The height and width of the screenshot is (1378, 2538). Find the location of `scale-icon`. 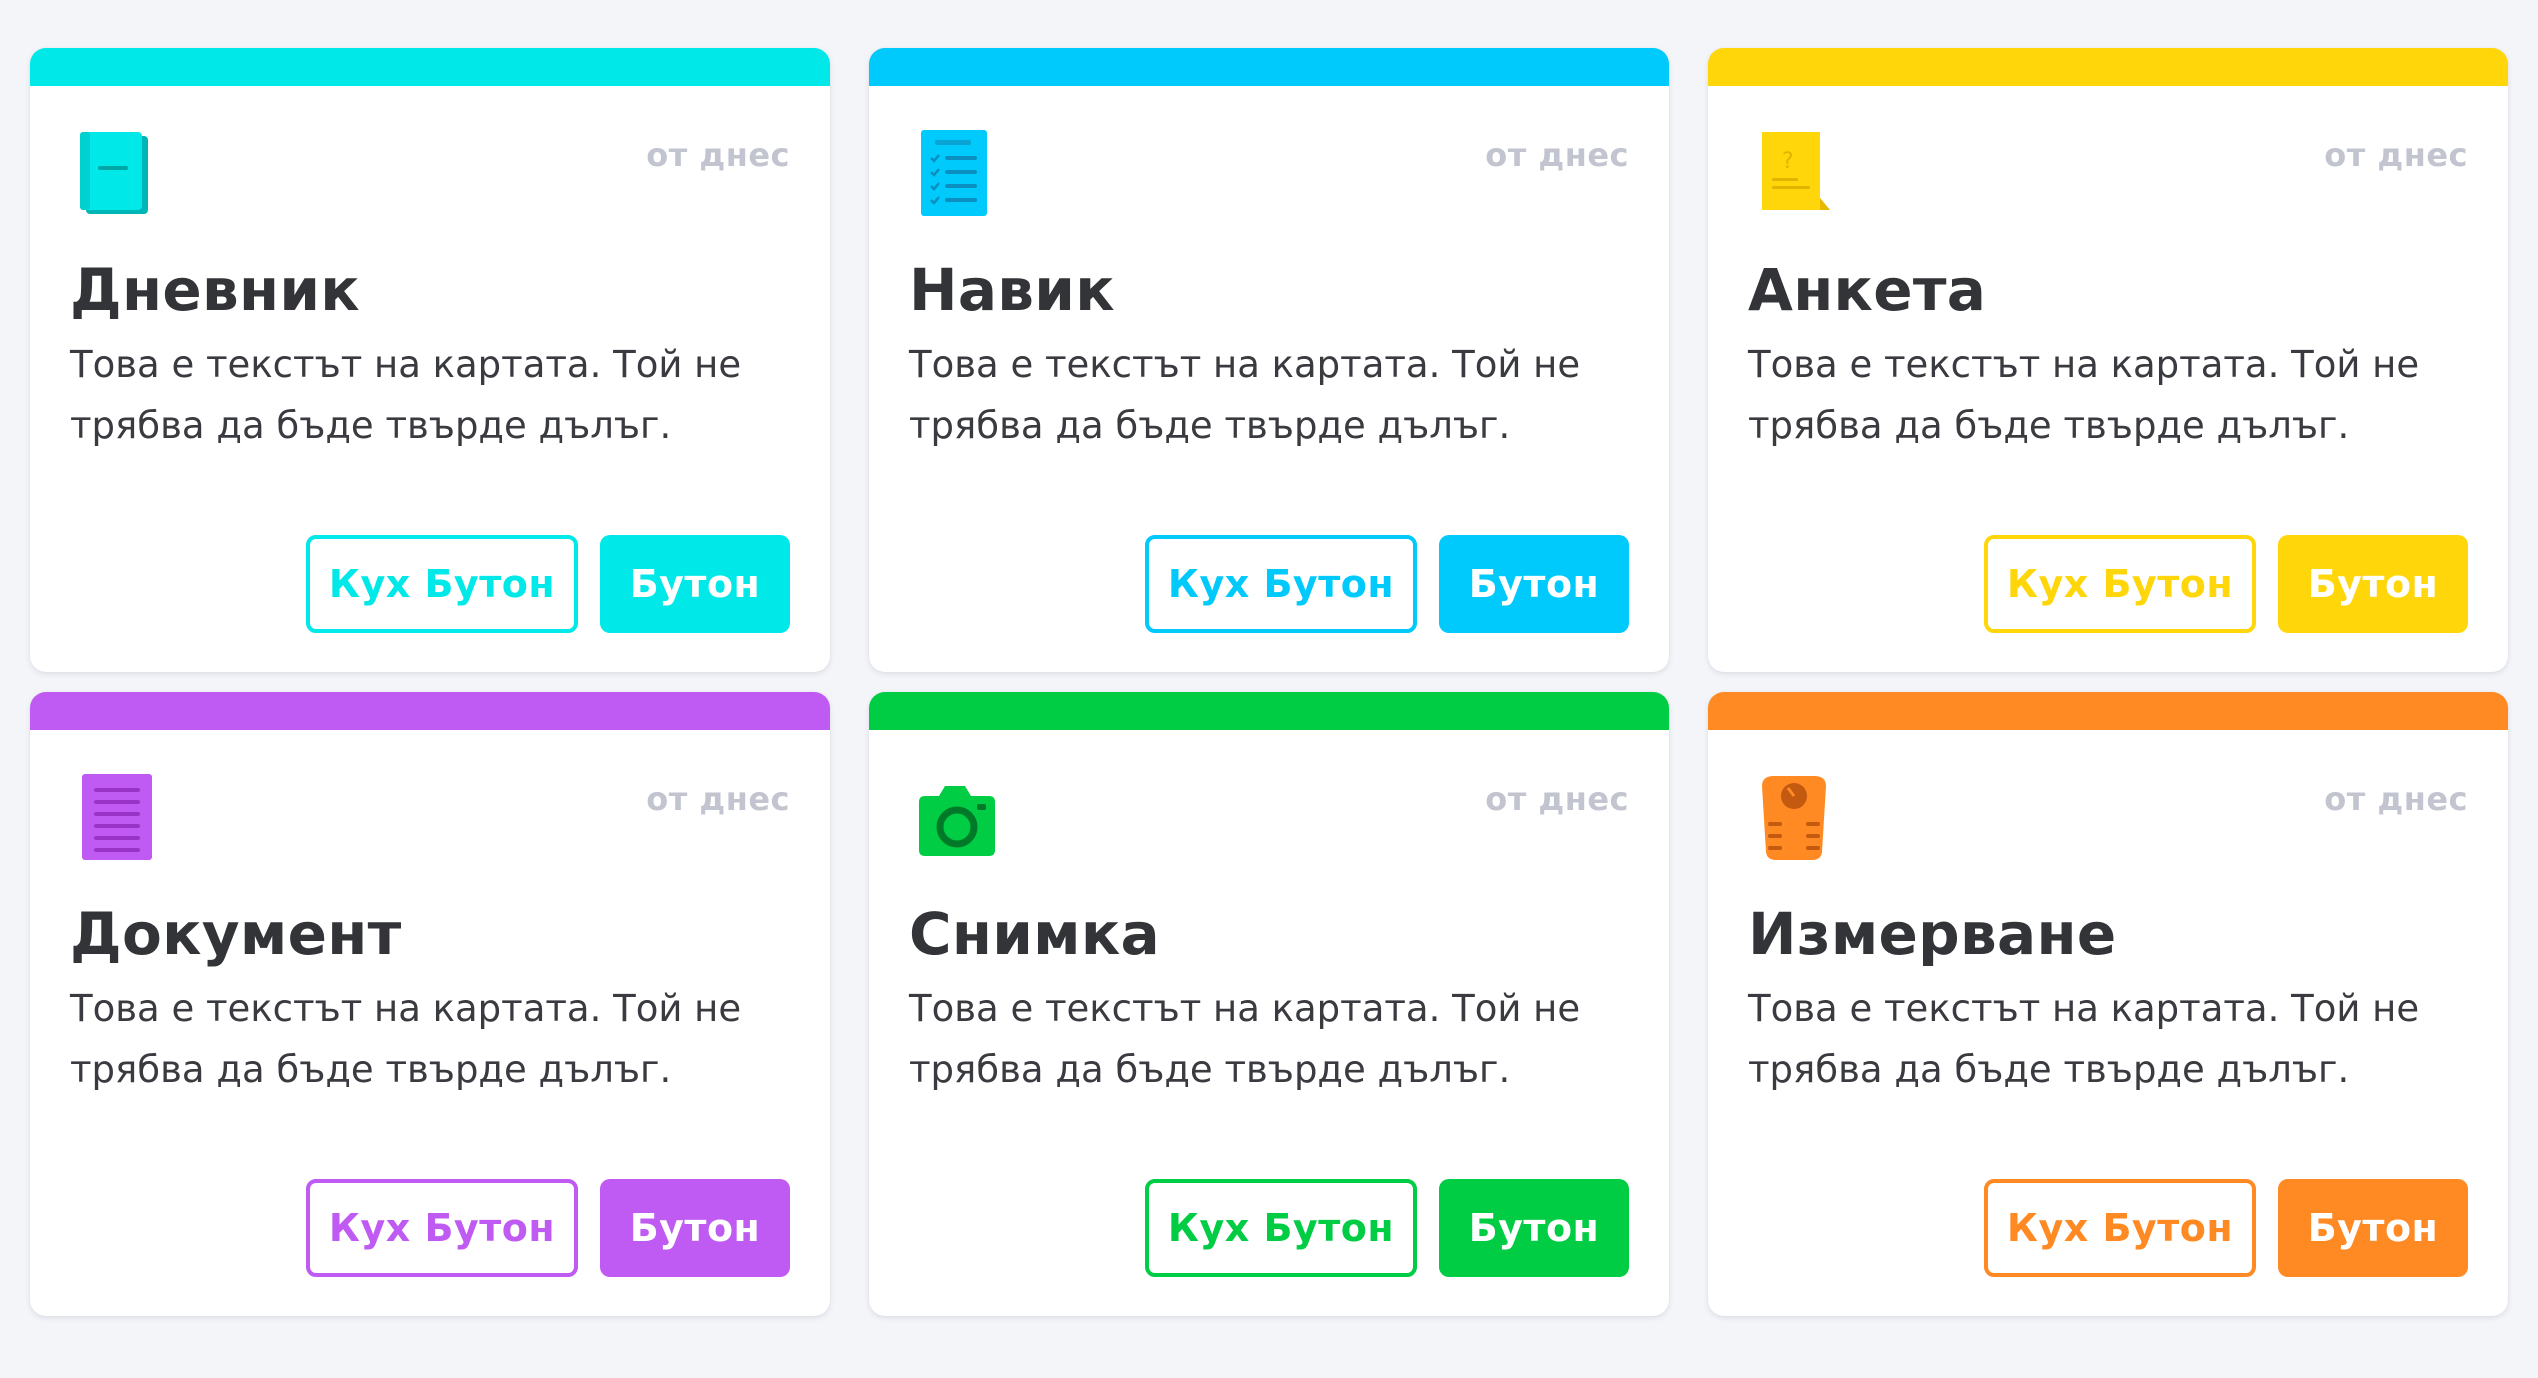

scale-icon is located at coordinates (1794, 817).